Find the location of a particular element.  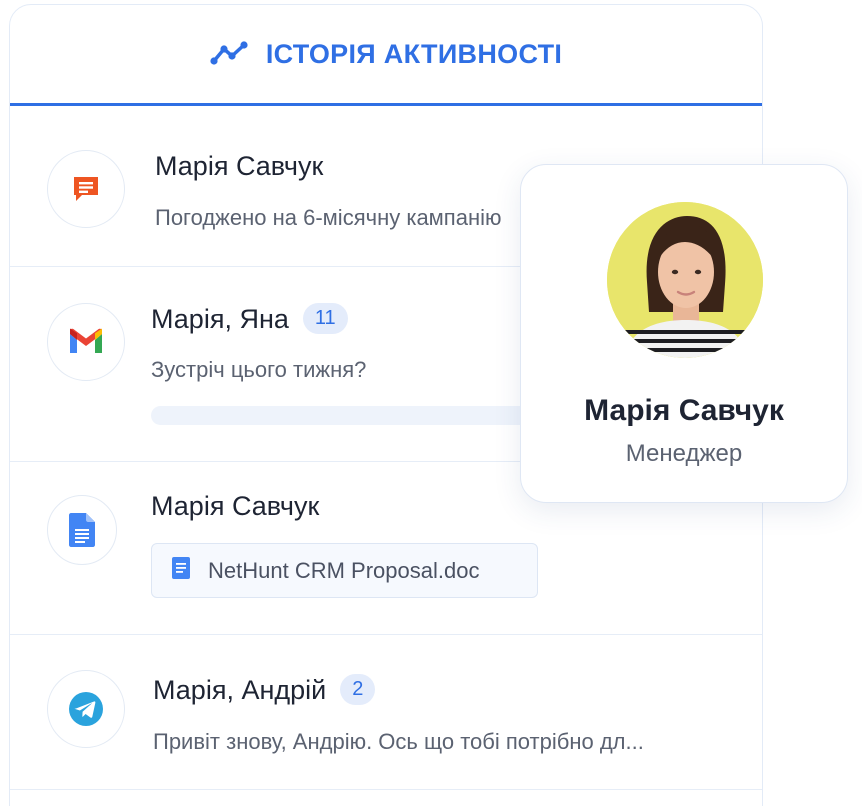

activity-author-name: Марія, Андрій is located at coordinates (240, 690).